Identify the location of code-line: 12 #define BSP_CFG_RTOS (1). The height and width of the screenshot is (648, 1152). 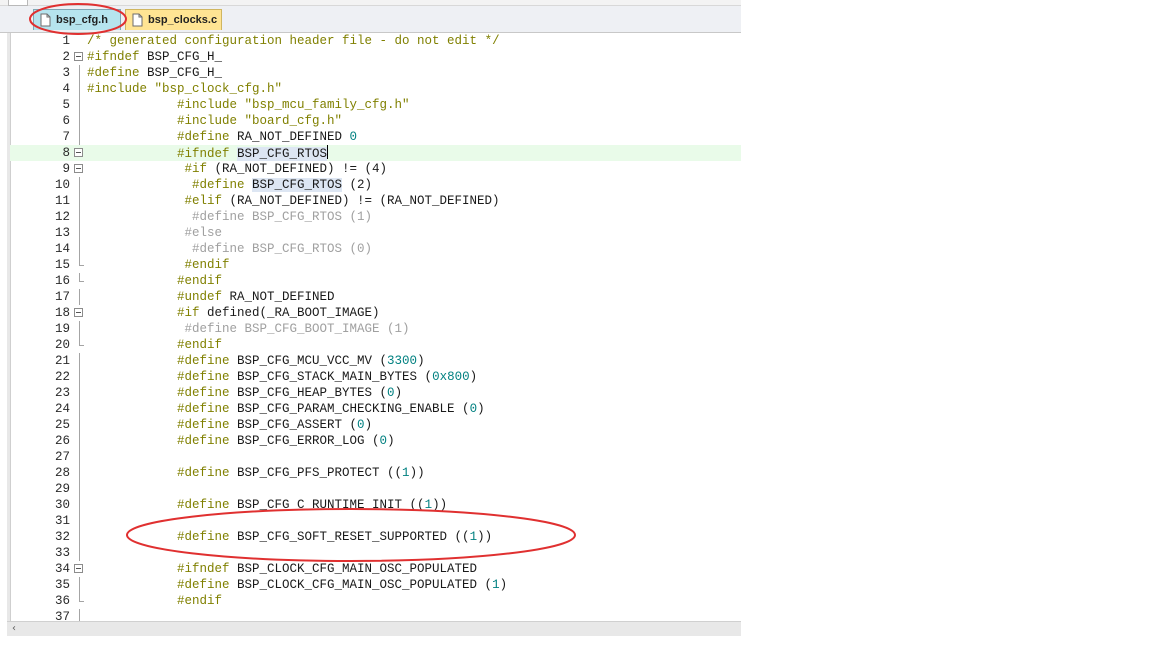
(375, 217).